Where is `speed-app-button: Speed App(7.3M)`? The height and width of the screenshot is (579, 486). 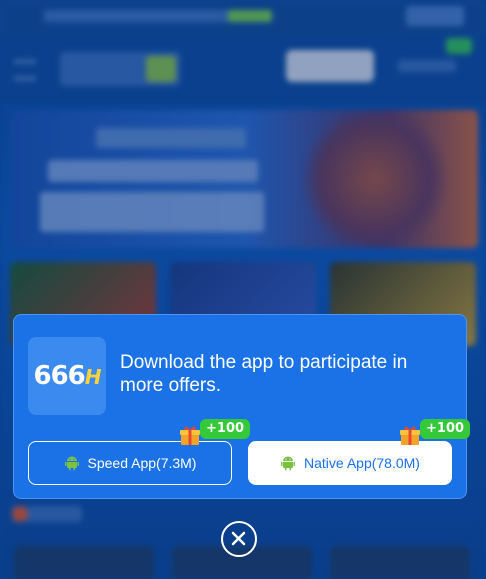
speed-app-button: Speed App(7.3M) is located at coordinates (130, 463).